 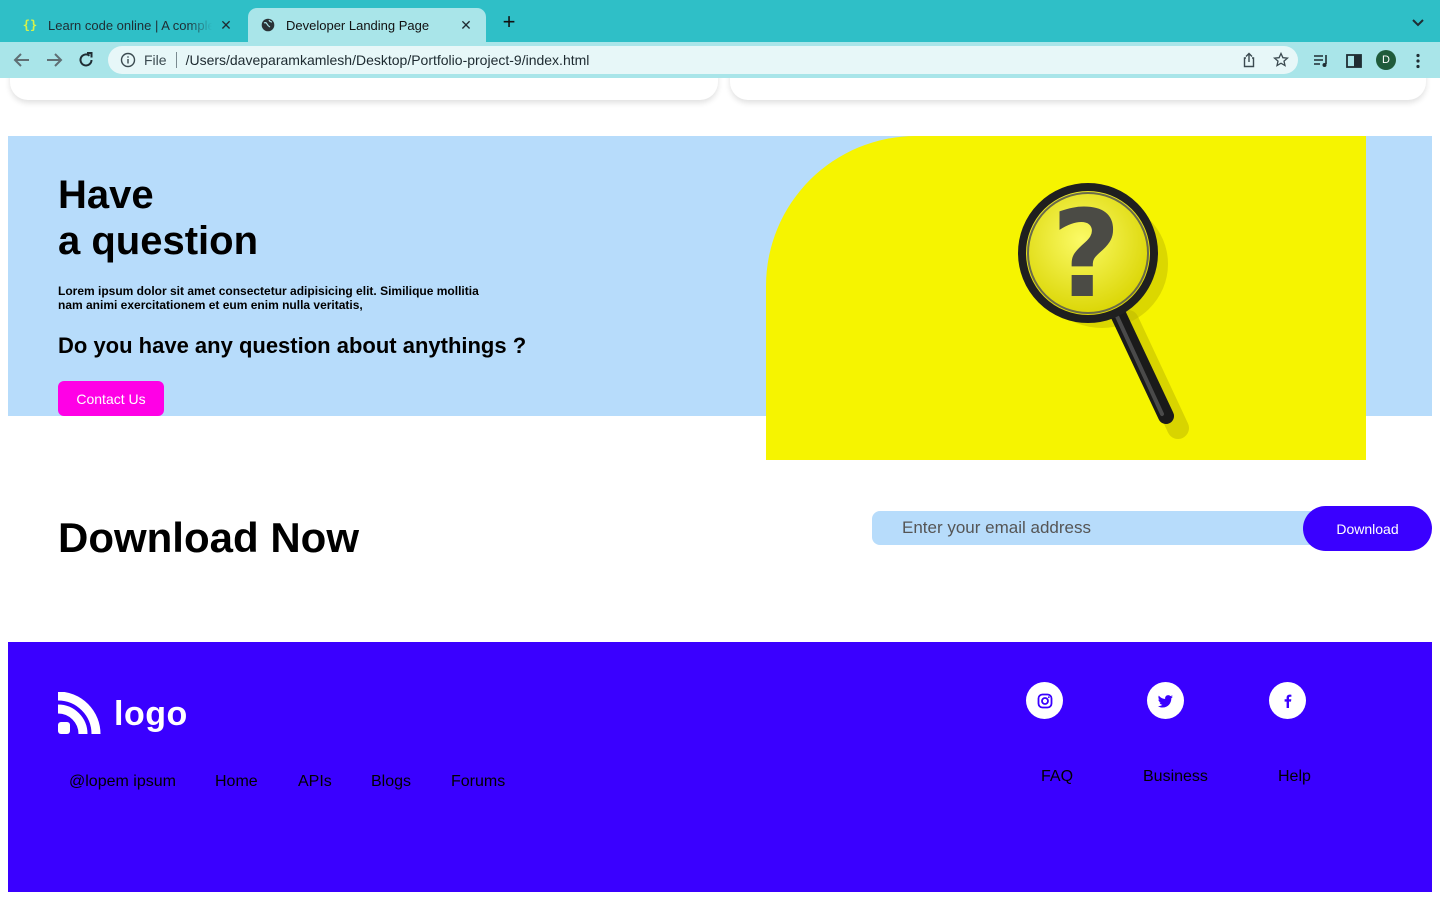 I want to click on reload-icon, so click(x=86, y=60).